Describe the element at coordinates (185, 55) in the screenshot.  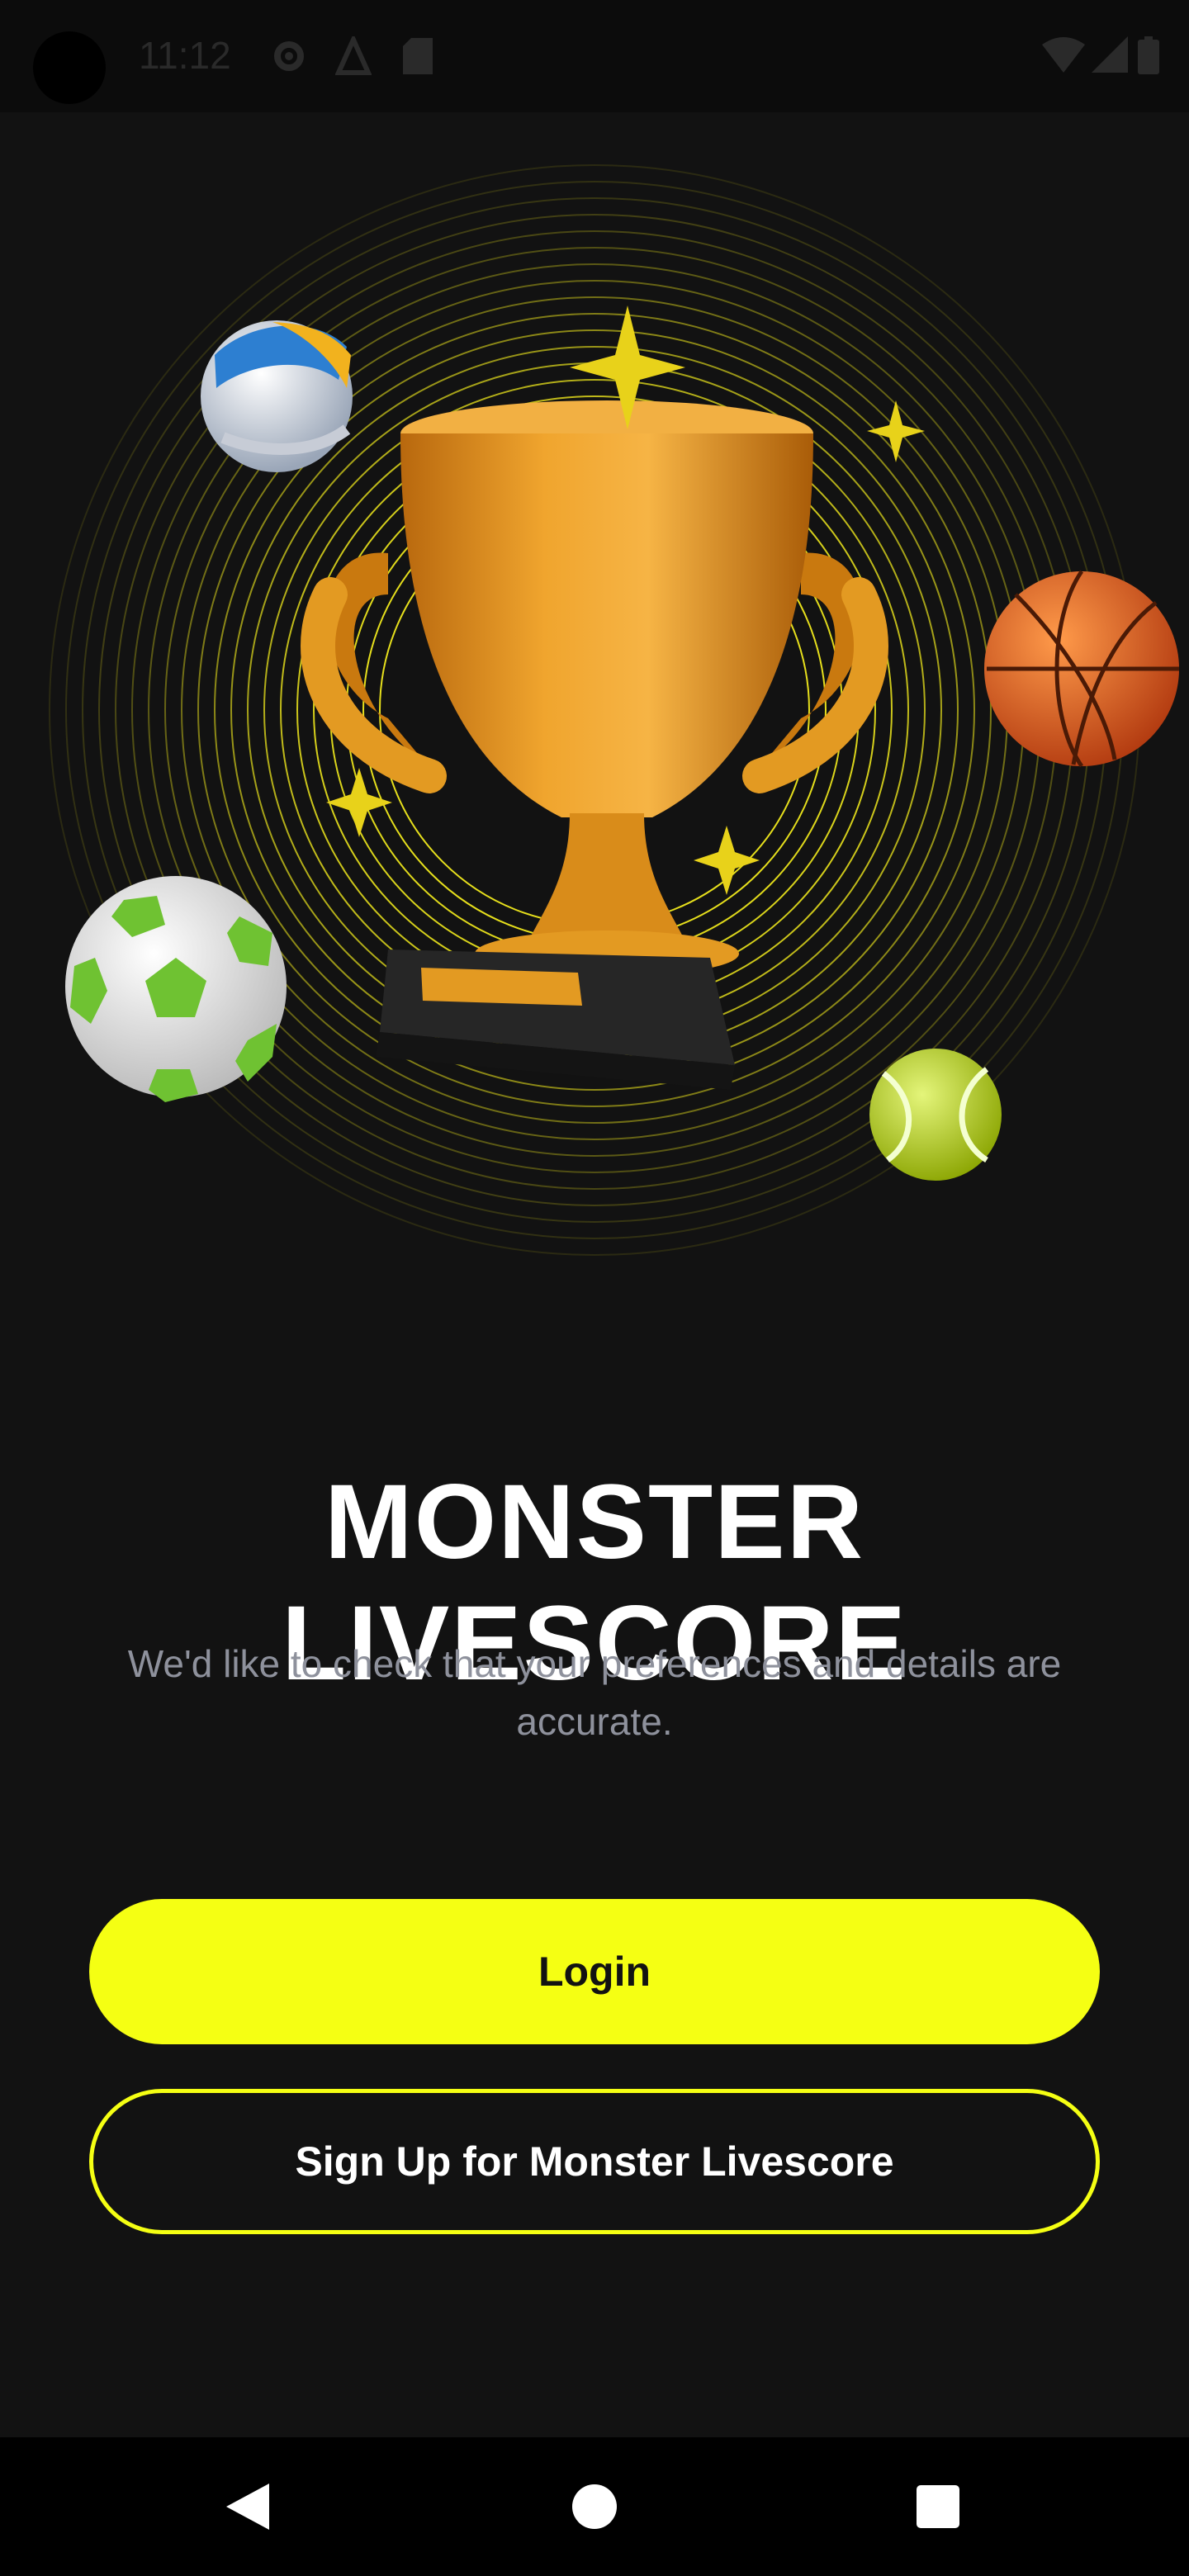
I see `status-time: 11:12` at that location.